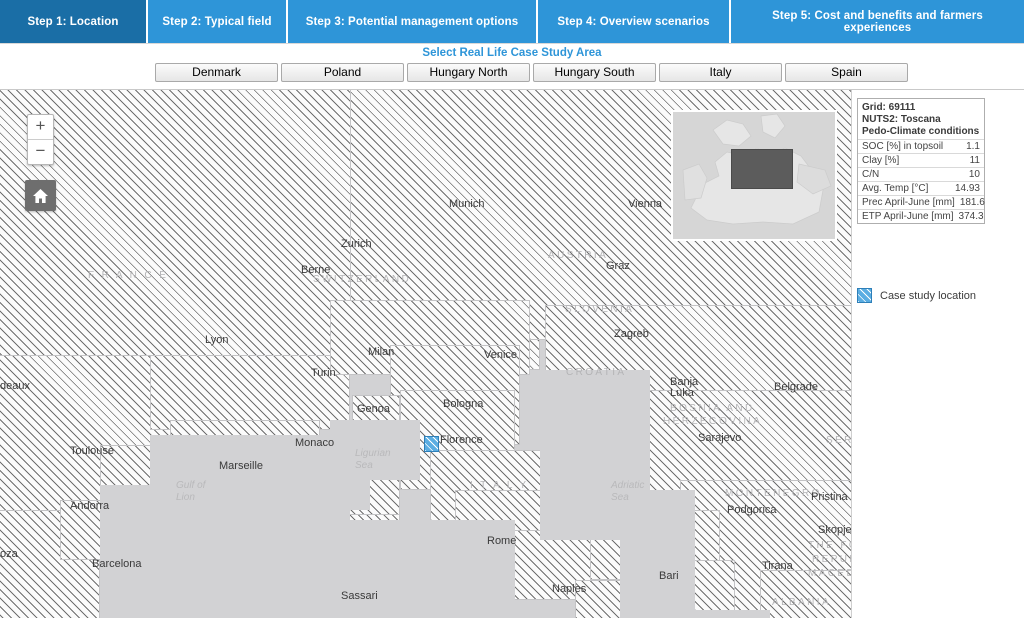  I want to click on sea-ionian, so click(695, 614).